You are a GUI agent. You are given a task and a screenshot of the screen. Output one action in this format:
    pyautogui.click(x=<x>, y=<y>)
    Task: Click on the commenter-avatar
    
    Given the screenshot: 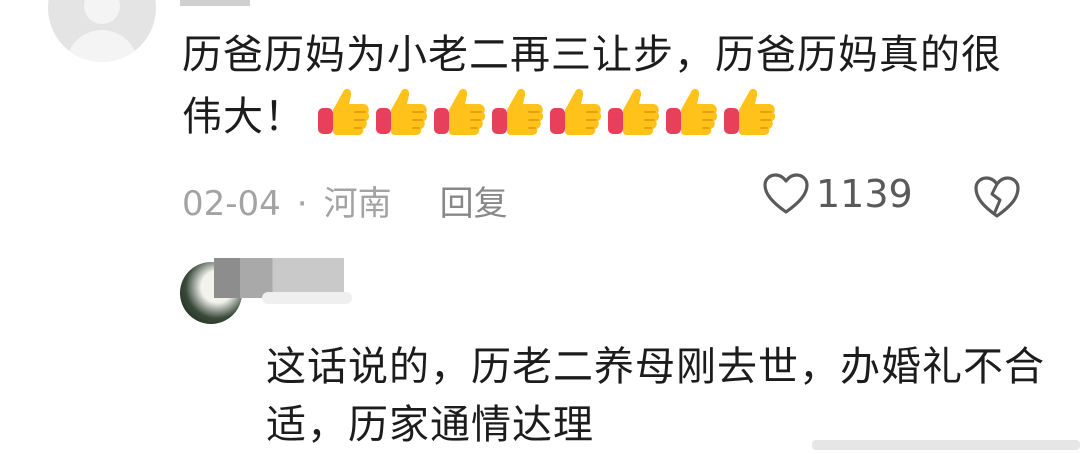 What is the action you would take?
    pyautogui.click(x=102, y=31)
    